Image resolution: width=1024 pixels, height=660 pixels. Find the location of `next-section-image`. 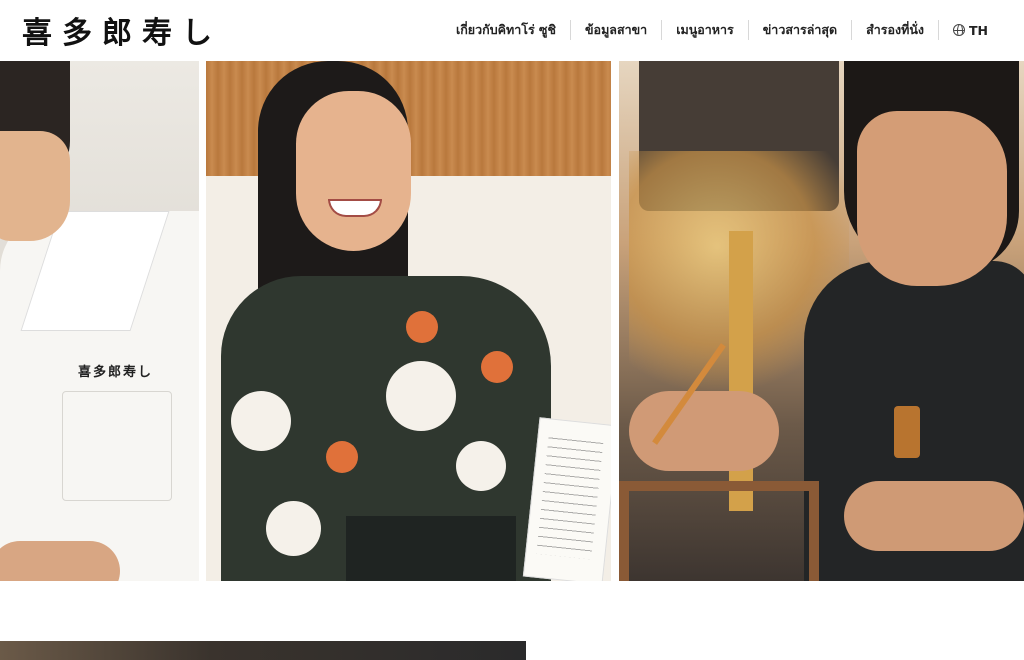

next-section-image is located at coordinates (263, 650).